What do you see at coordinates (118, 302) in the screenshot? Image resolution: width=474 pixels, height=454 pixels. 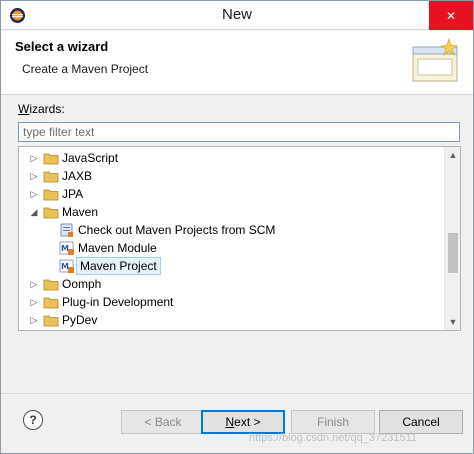 I see `tree-item-label: Plug-in Development` at bounding box center [118, 302].